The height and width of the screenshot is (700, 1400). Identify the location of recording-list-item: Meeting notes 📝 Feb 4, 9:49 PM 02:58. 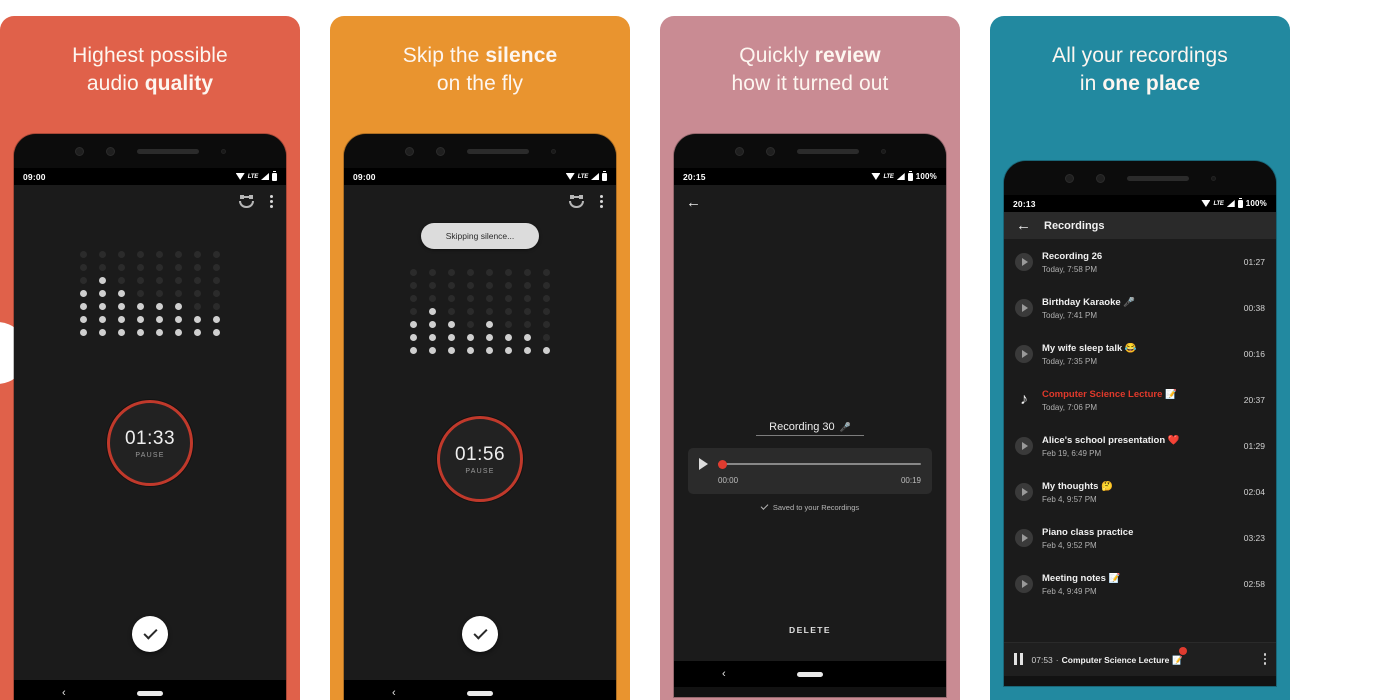
(1140, 584).